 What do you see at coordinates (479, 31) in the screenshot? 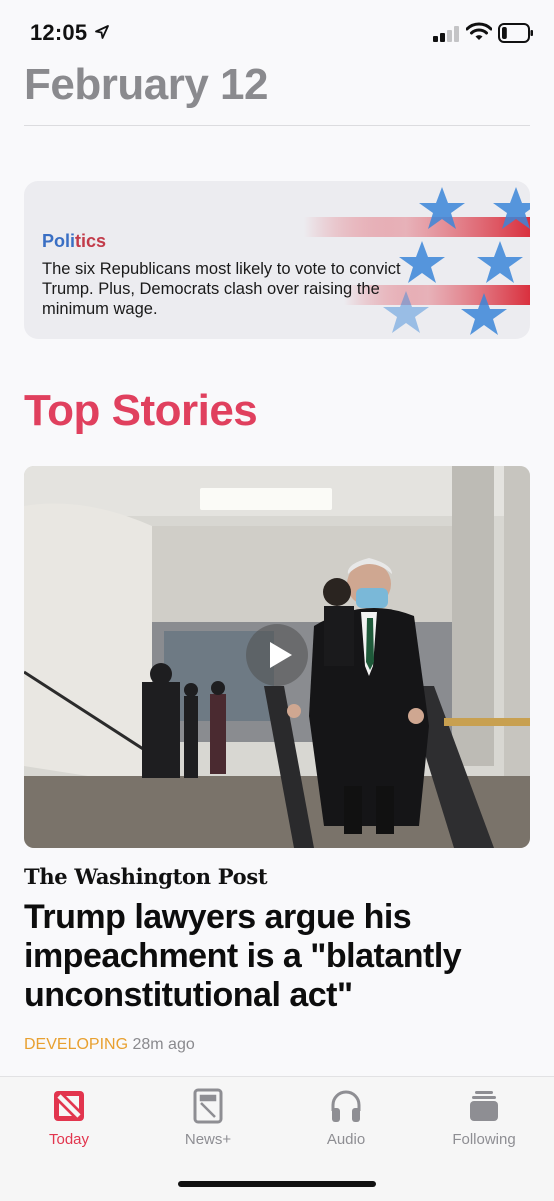
I see `wifi-icon` at bounding box center [479, 31].